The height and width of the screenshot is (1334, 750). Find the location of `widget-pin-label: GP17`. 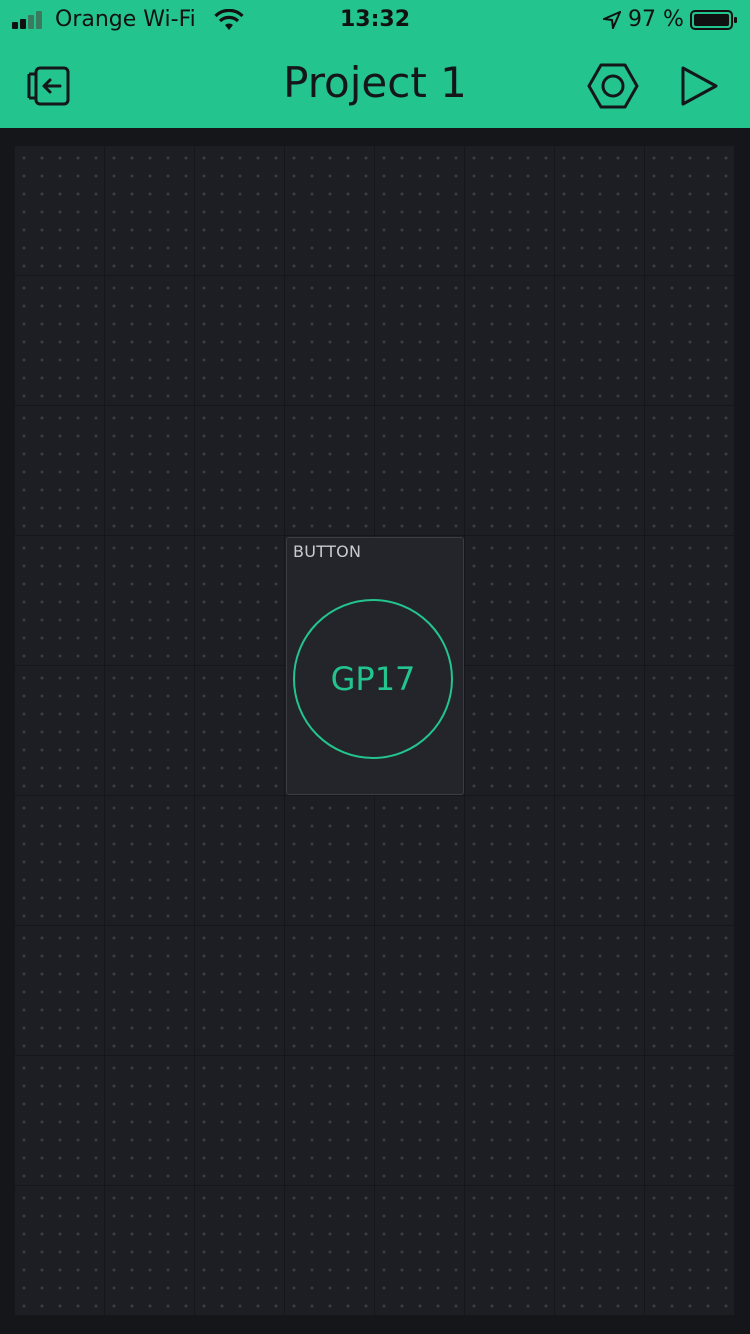

widget-pin-label: GP17 is located at coordinates (373, 679).